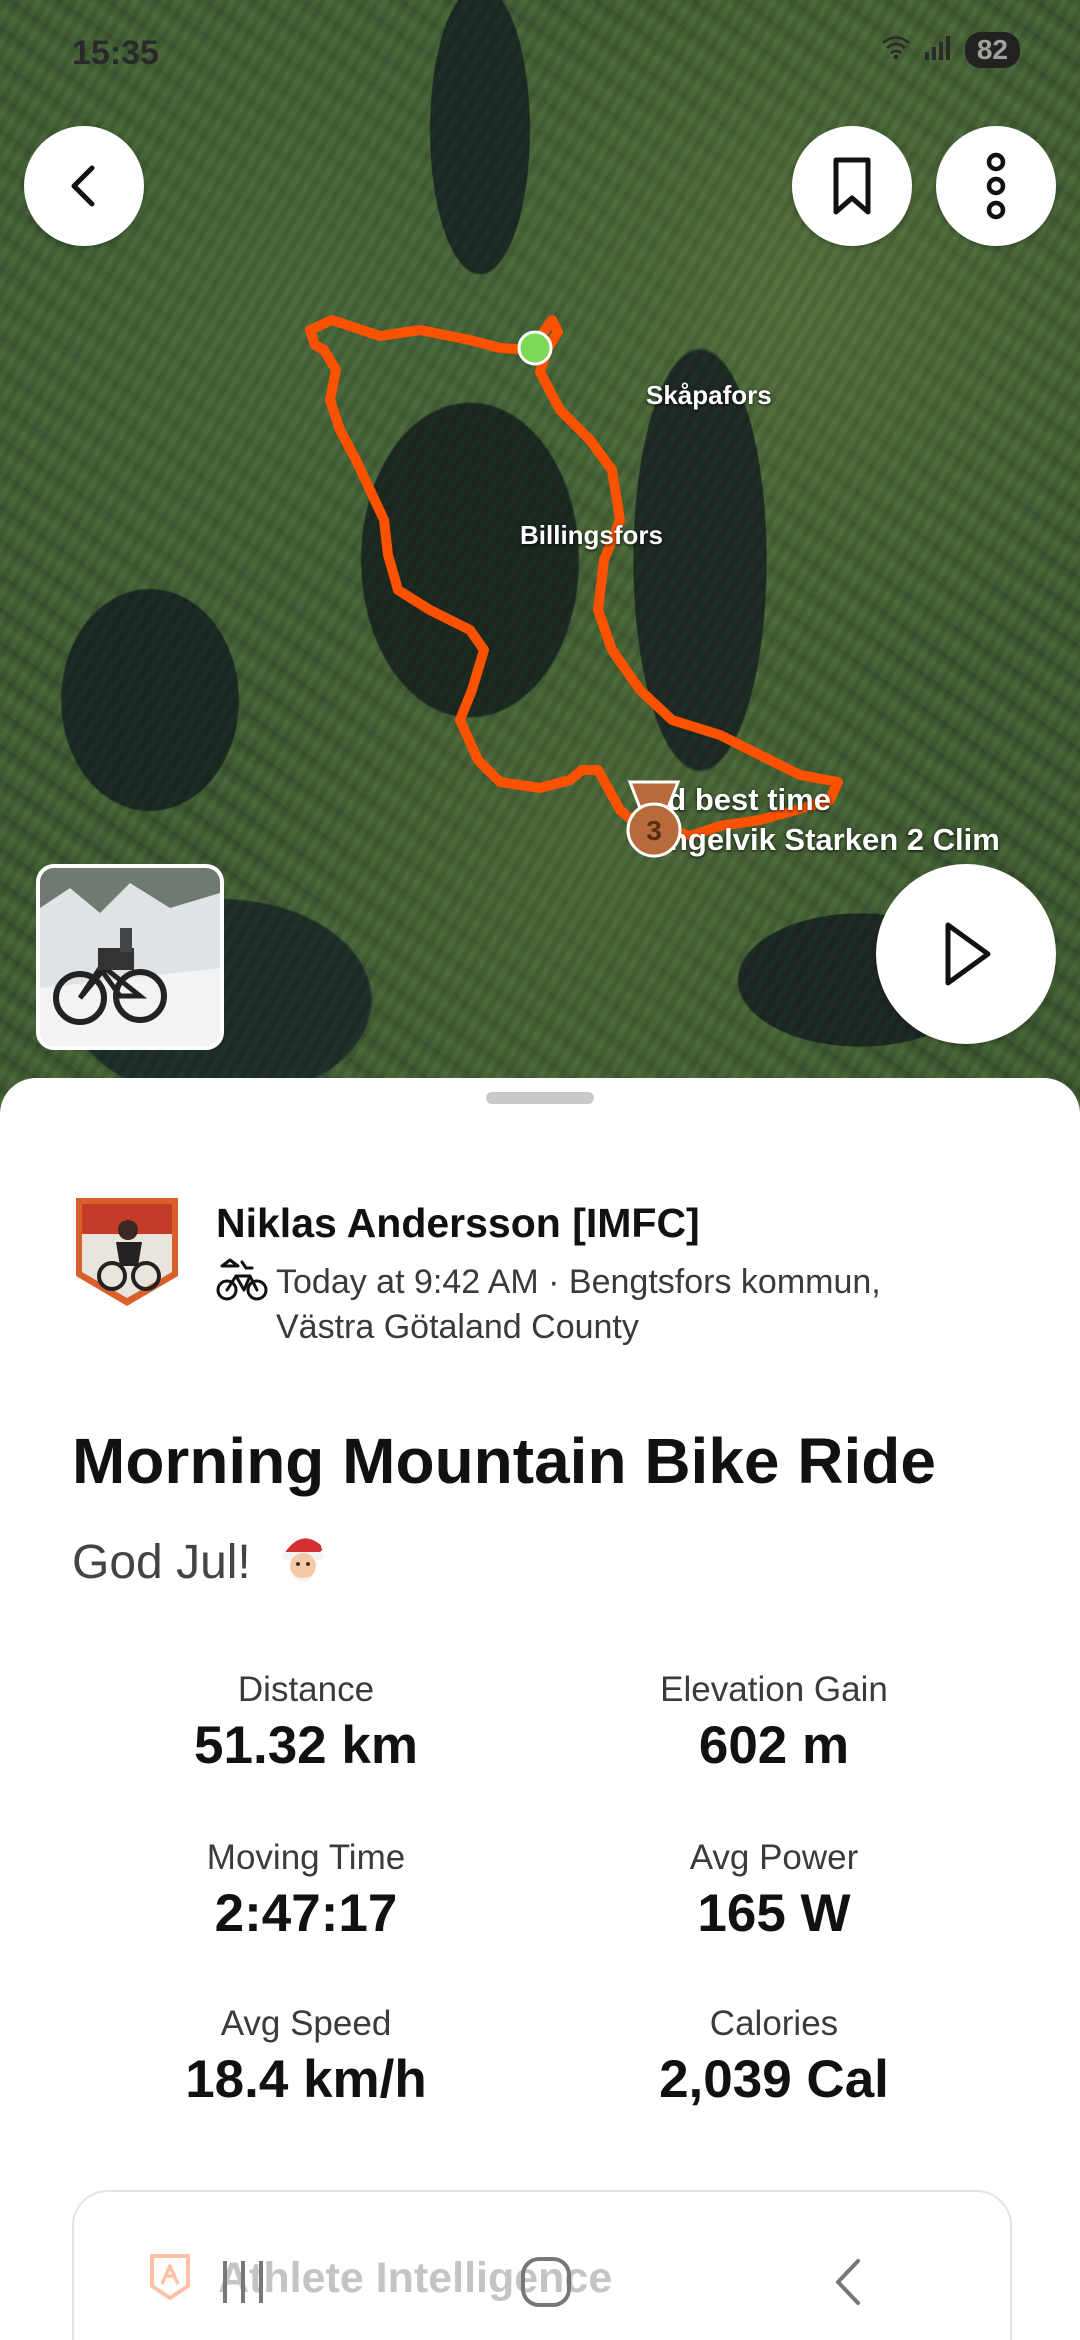  I want to click on activity-title: Morning Mountain Bike Ride, so click(504, 1461).